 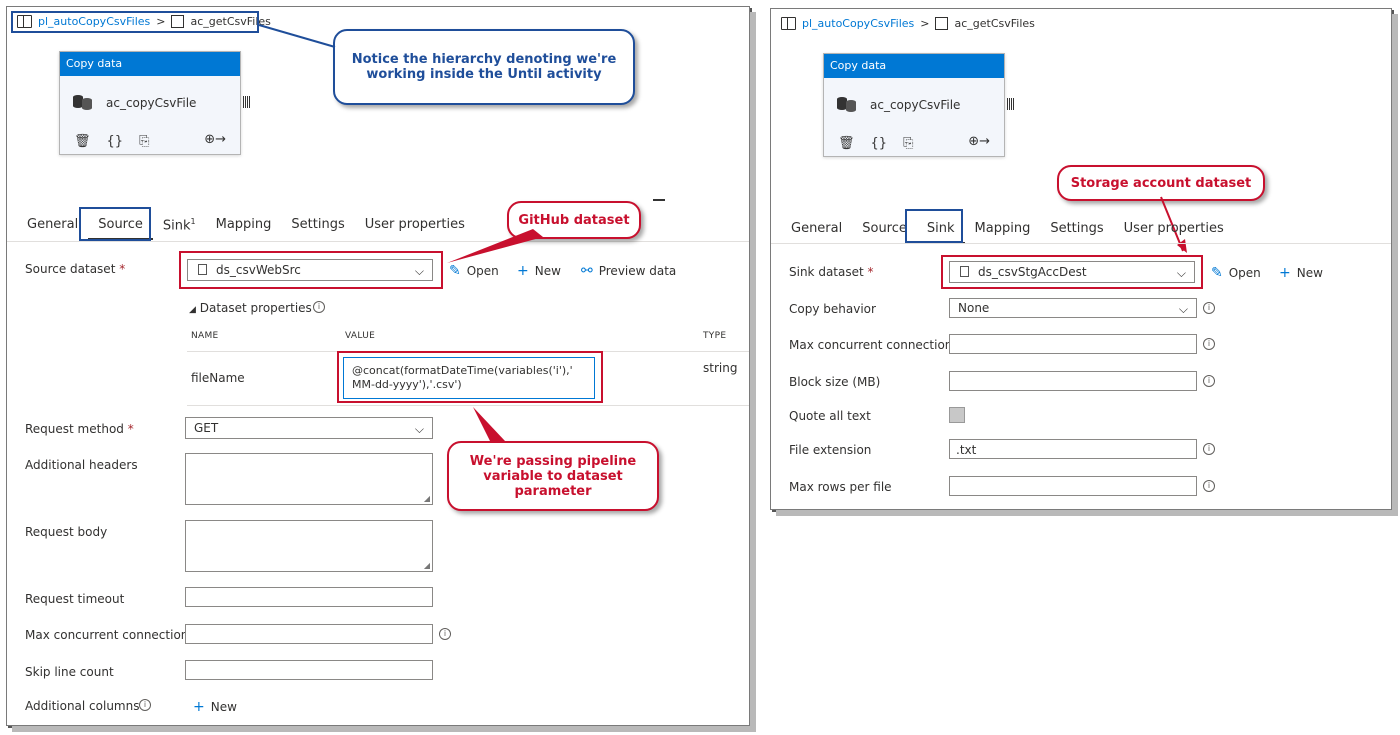 I want to click on request-method-label: Request method *, so click(x=79, y=429).